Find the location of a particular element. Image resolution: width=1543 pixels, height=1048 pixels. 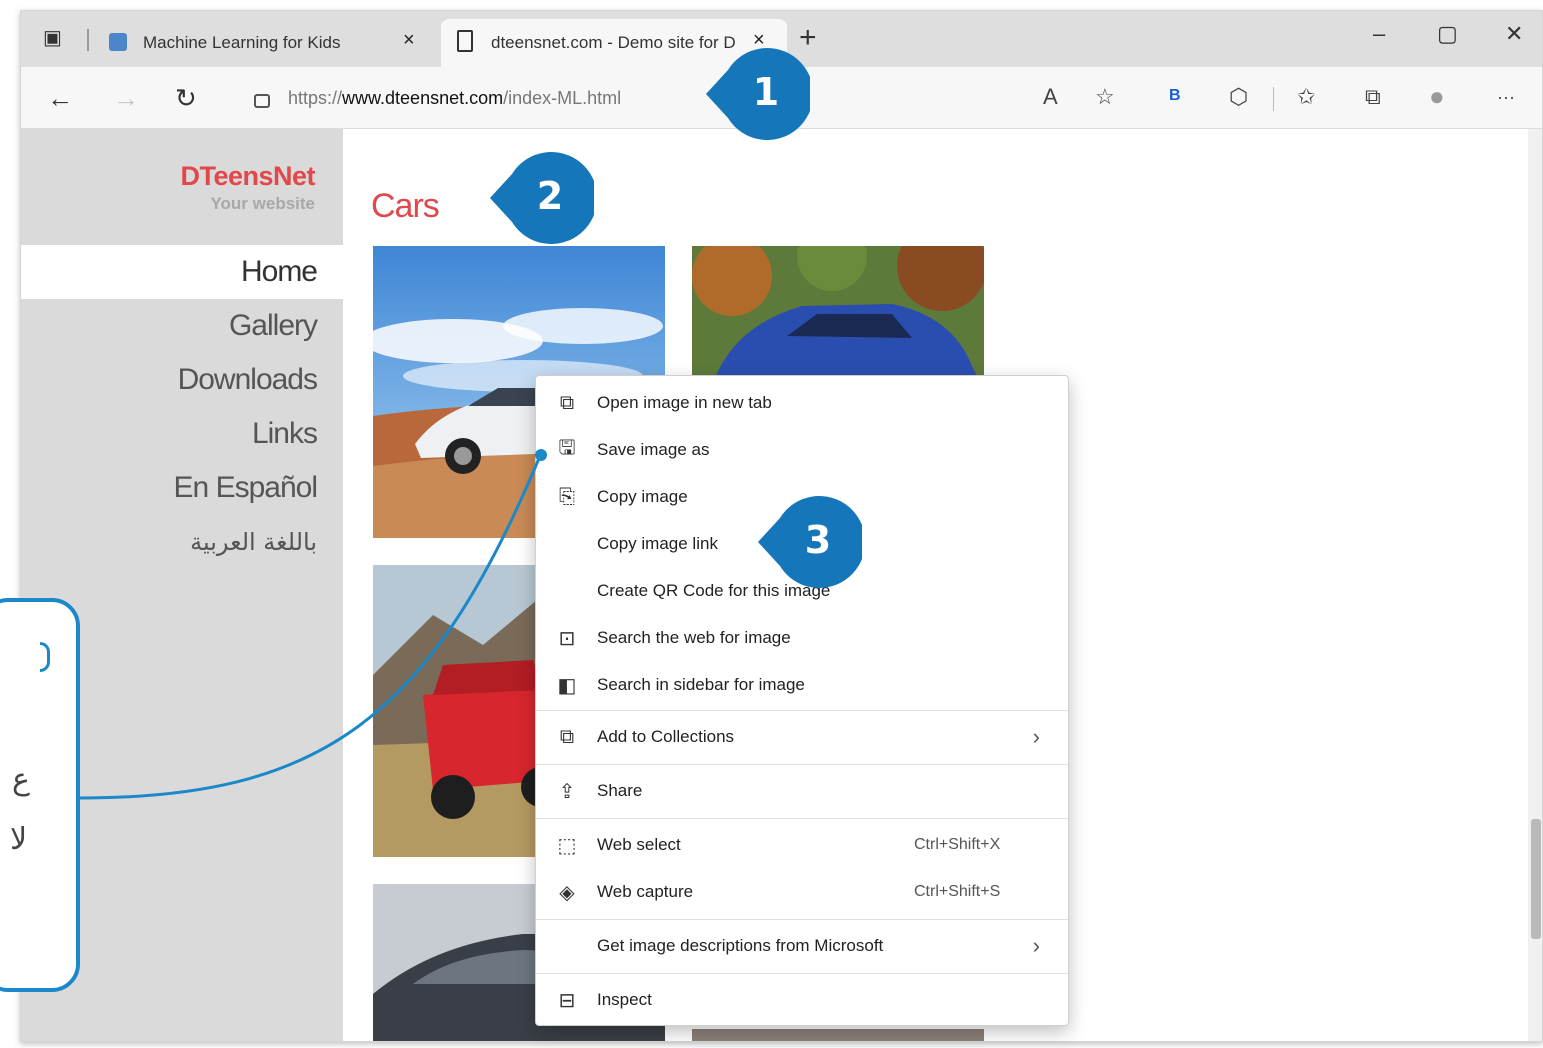

callout-number: 1 is located at coordinates (766, 92).